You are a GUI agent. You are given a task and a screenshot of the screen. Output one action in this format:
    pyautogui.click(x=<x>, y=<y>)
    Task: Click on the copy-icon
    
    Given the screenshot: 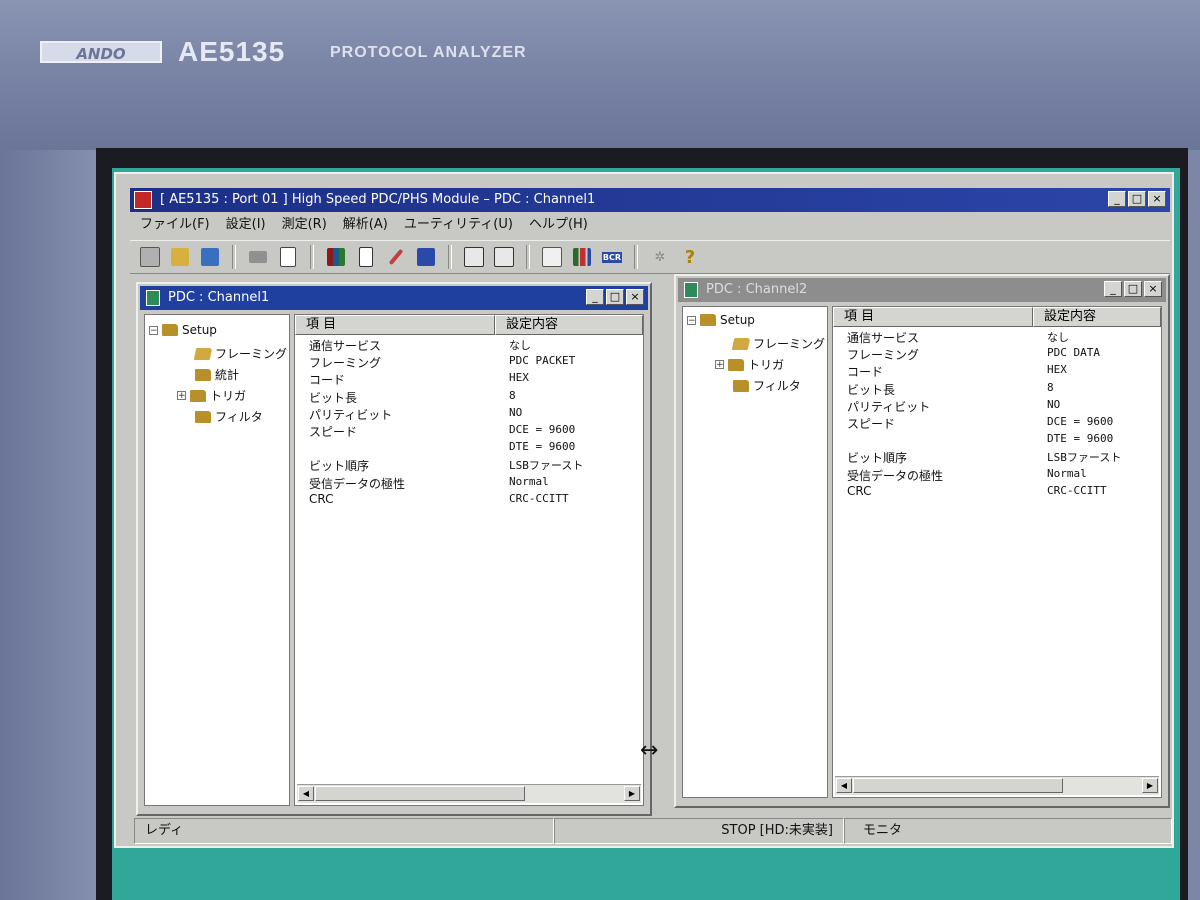 What is the action you would take?
    pyautogui.click(x=150, y=257)
    